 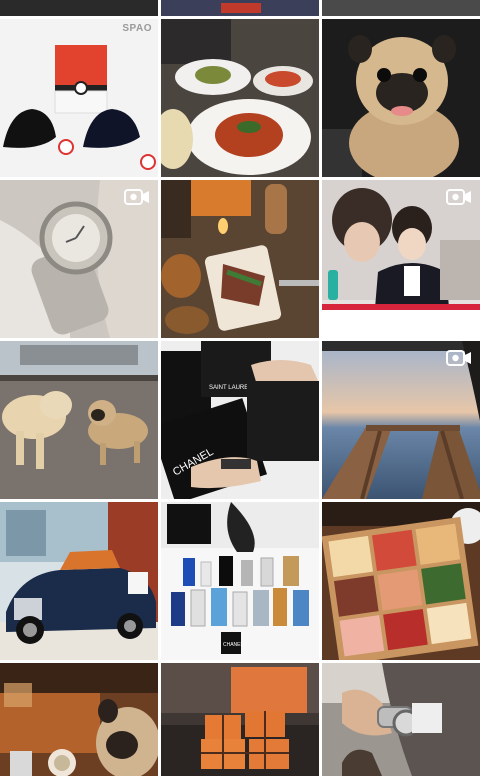 I want to click on grid-tile: CHANEL, so click(x=240, y=581).